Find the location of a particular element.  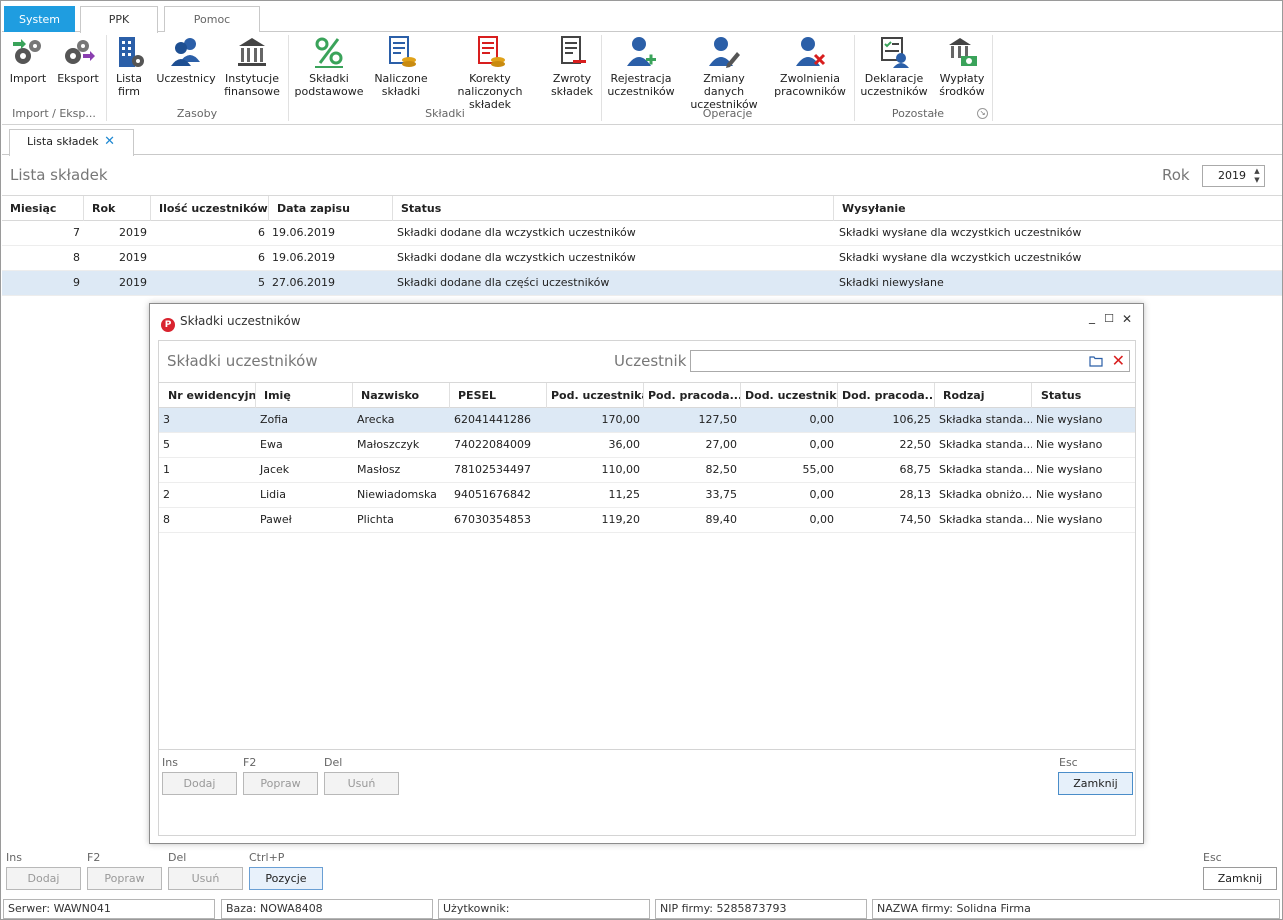

document-return-icon is located at coordinates (573, 50).